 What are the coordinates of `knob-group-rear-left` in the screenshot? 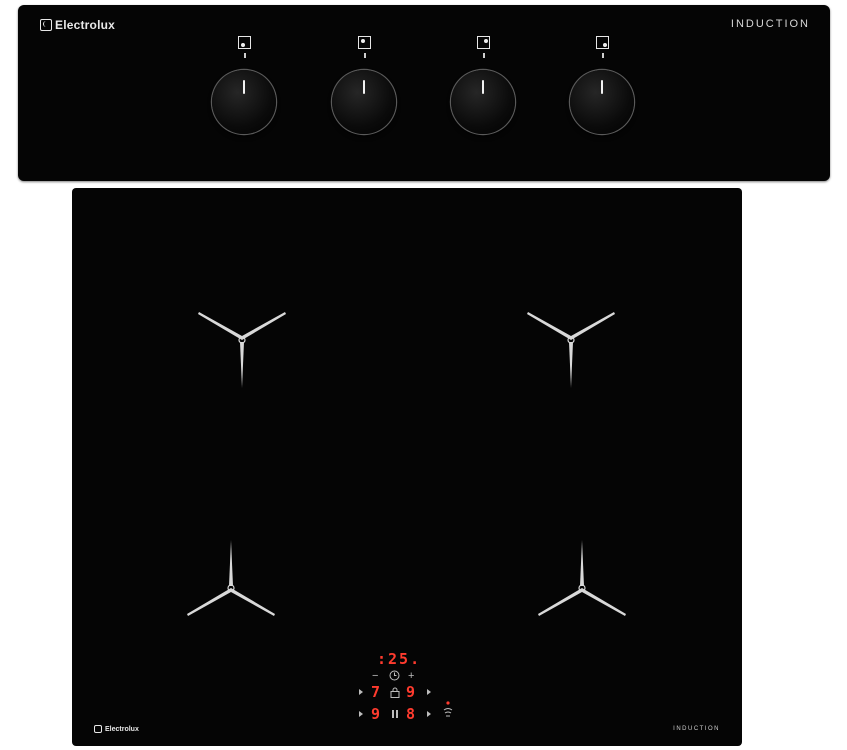 It's located at (246, 88).